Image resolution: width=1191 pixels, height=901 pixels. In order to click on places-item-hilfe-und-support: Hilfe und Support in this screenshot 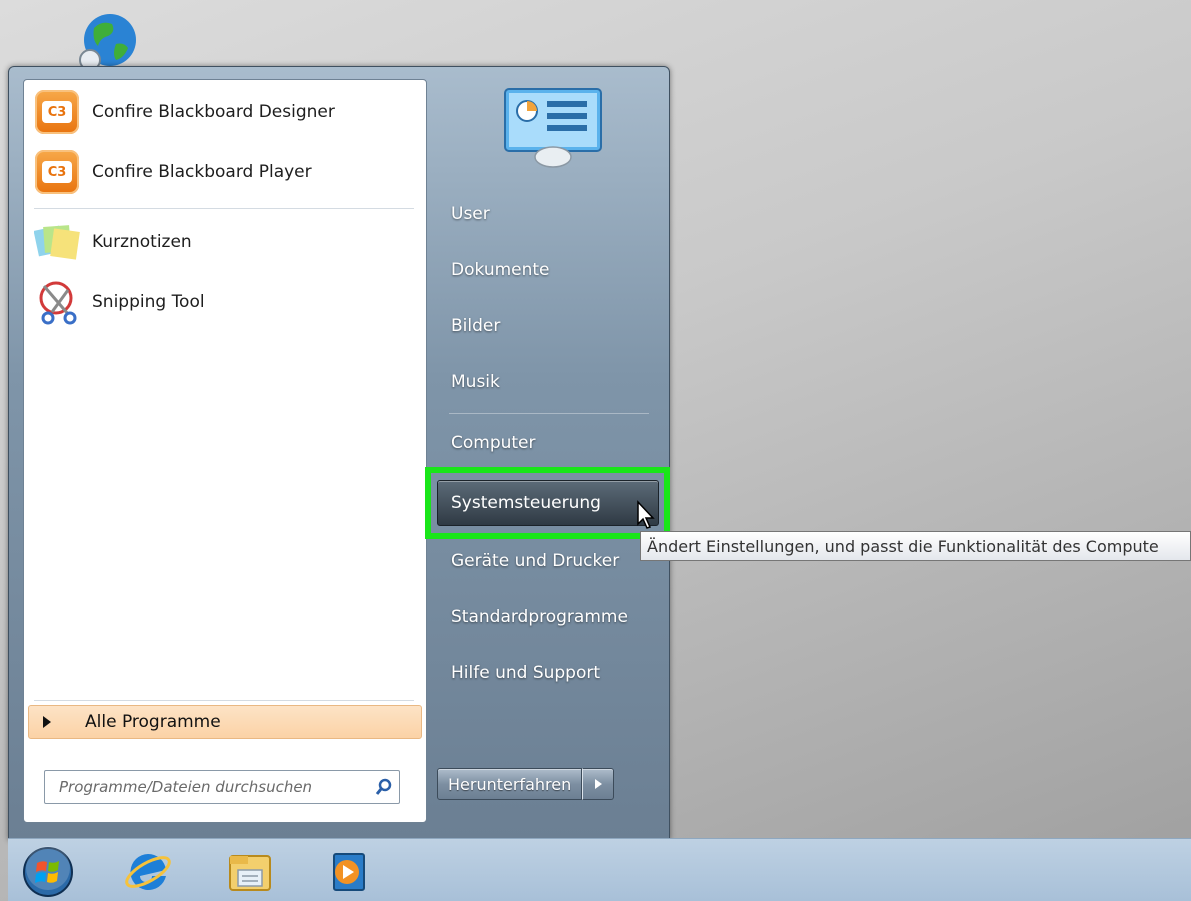, I will do `click(550, 673)`.